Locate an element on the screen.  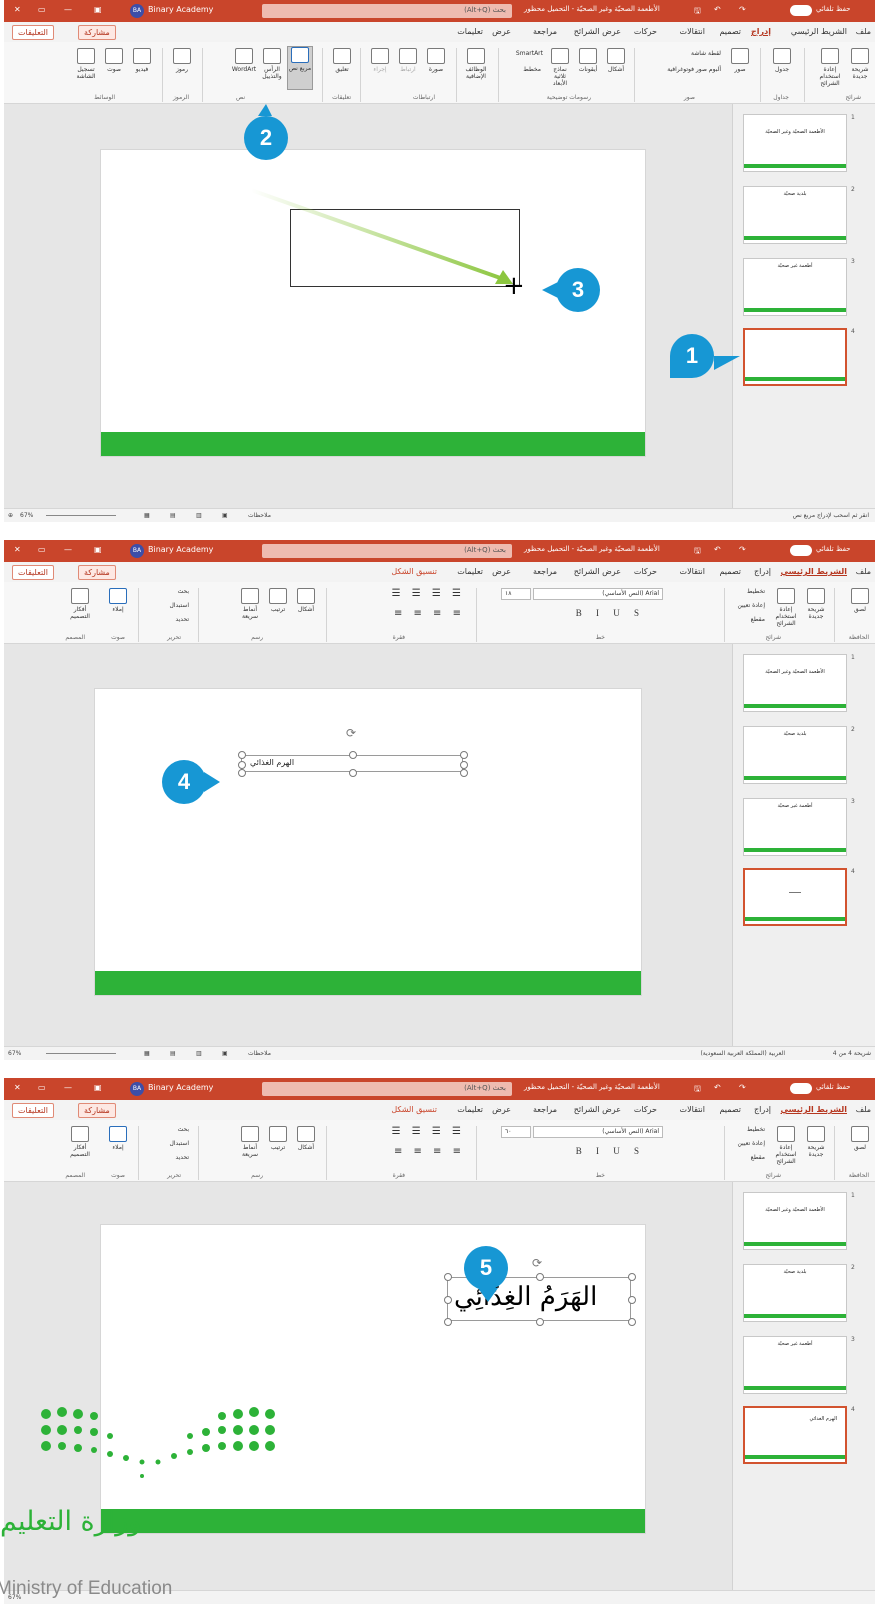
logo-dots-icon is located at coordinates (158, 1442).